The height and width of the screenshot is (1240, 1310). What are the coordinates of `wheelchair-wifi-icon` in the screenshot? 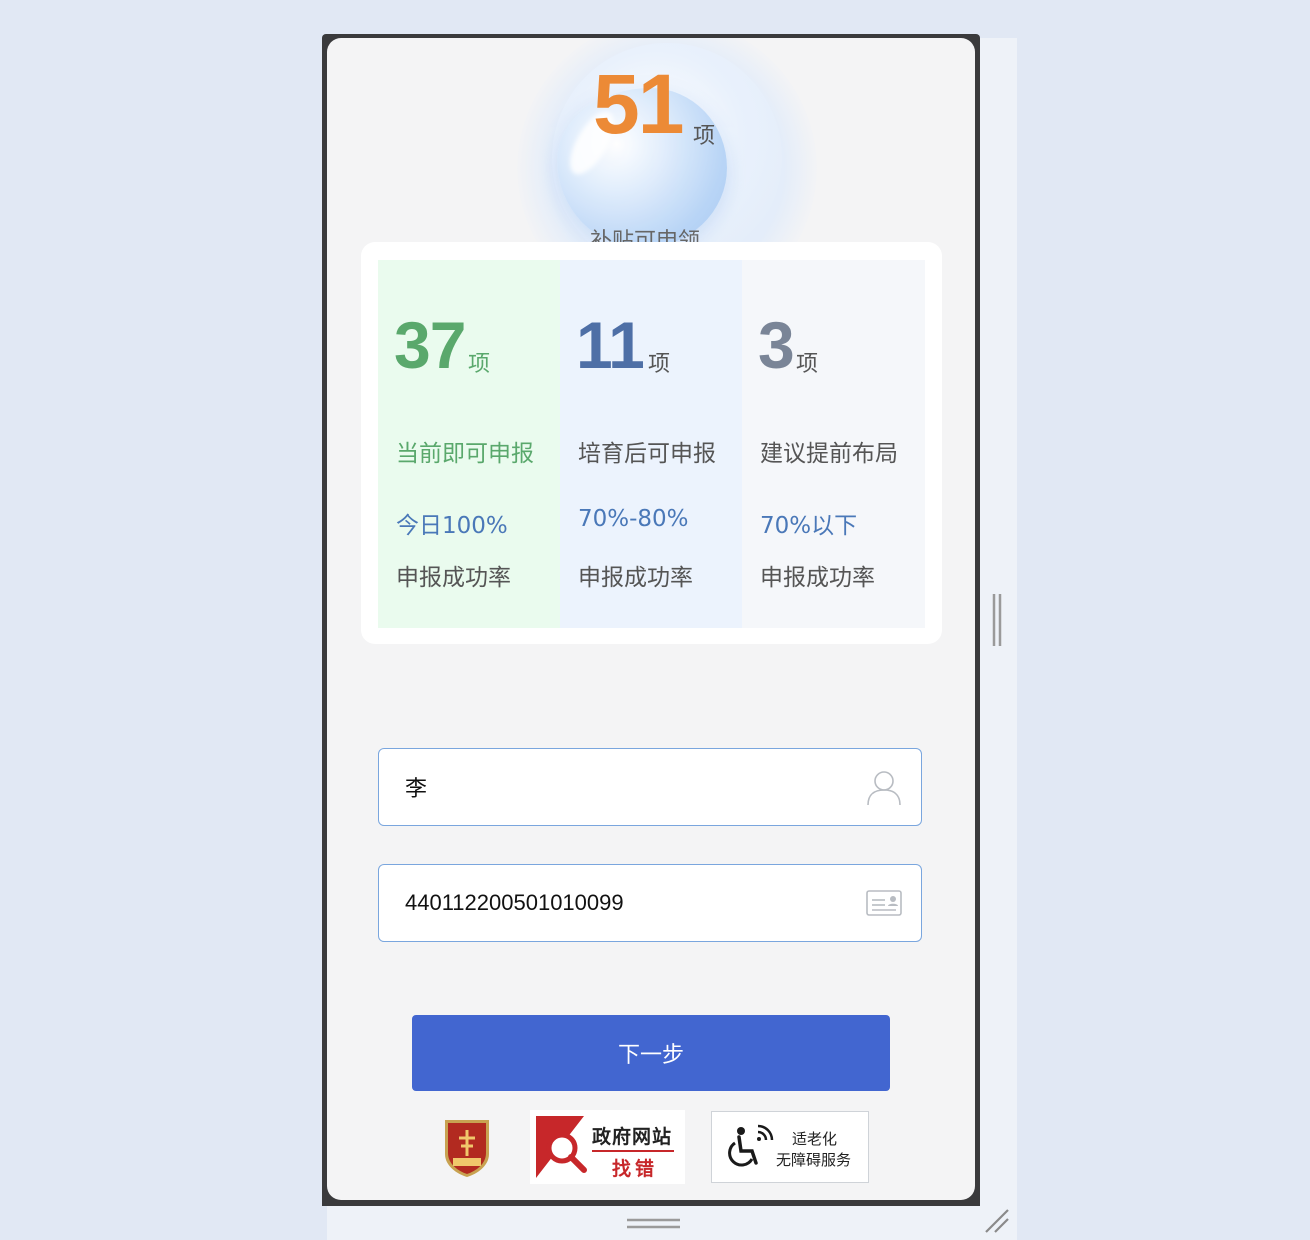 It's located at (751, 1145).